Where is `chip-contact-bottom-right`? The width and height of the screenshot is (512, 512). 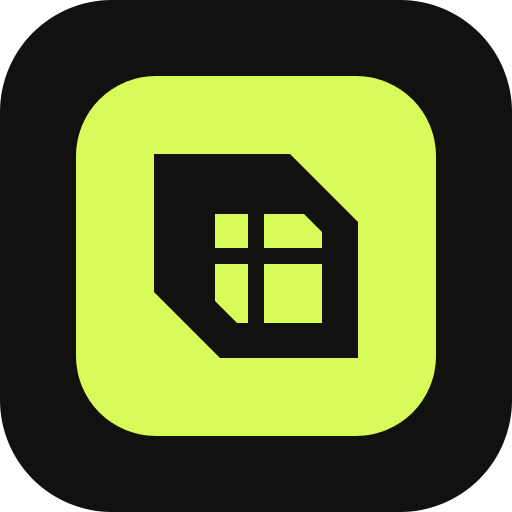 chip-contact-bottom-right is located at coordinates (293, 293).